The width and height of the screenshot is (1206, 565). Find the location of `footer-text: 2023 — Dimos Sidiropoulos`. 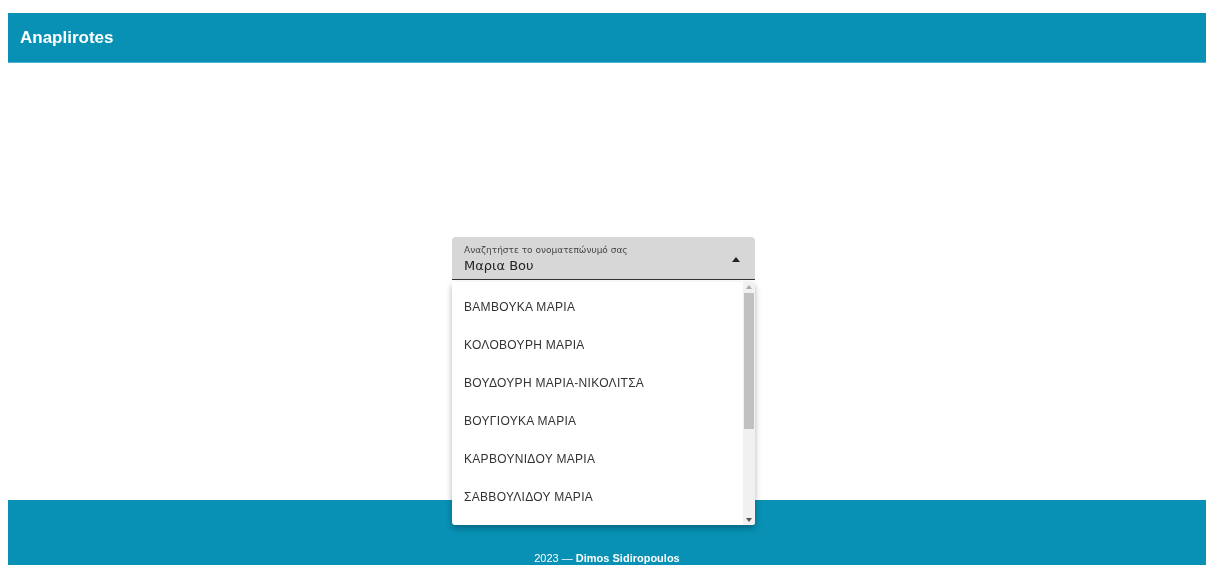

footer-text: 2023 — Dimos Sidiropoulos is located at coordinates (607, 558).